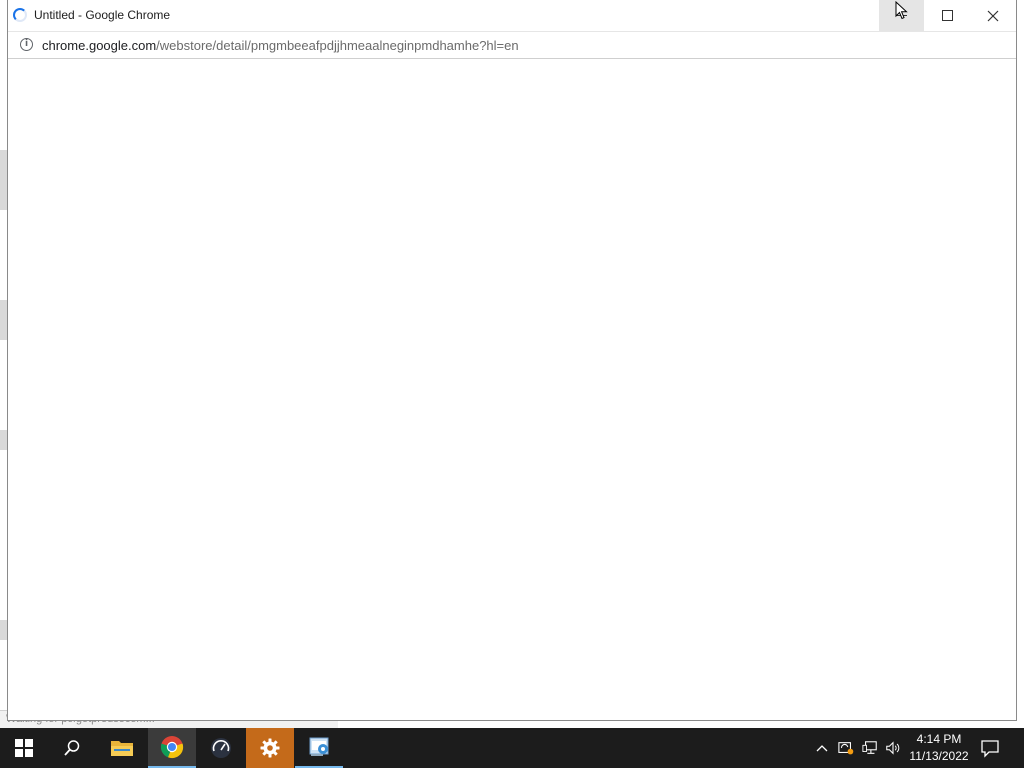 The width and height of the screenshot is (1024, 768). I want to click on speaker-icon, so click(893, 748).